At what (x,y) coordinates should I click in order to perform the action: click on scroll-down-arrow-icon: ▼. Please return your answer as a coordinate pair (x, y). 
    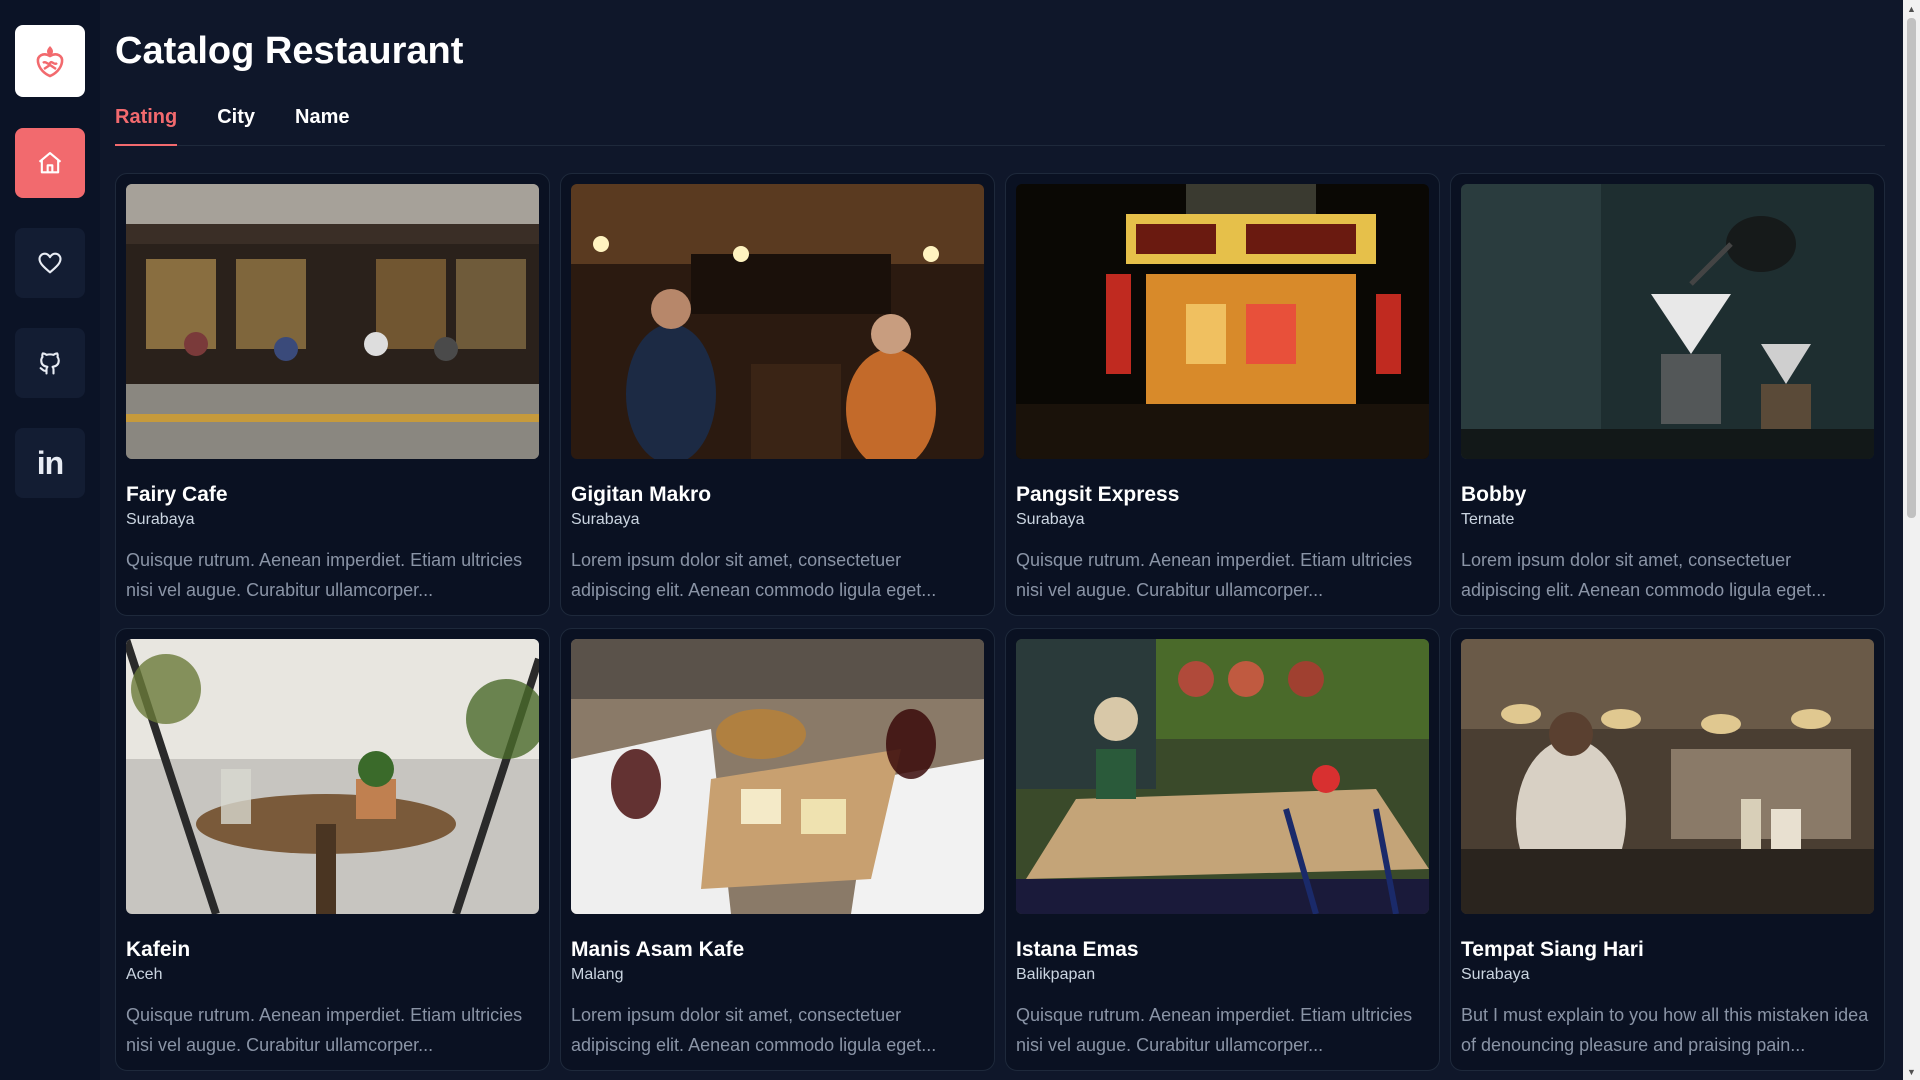
    Looking at the image, I should click on (1911, 1071).